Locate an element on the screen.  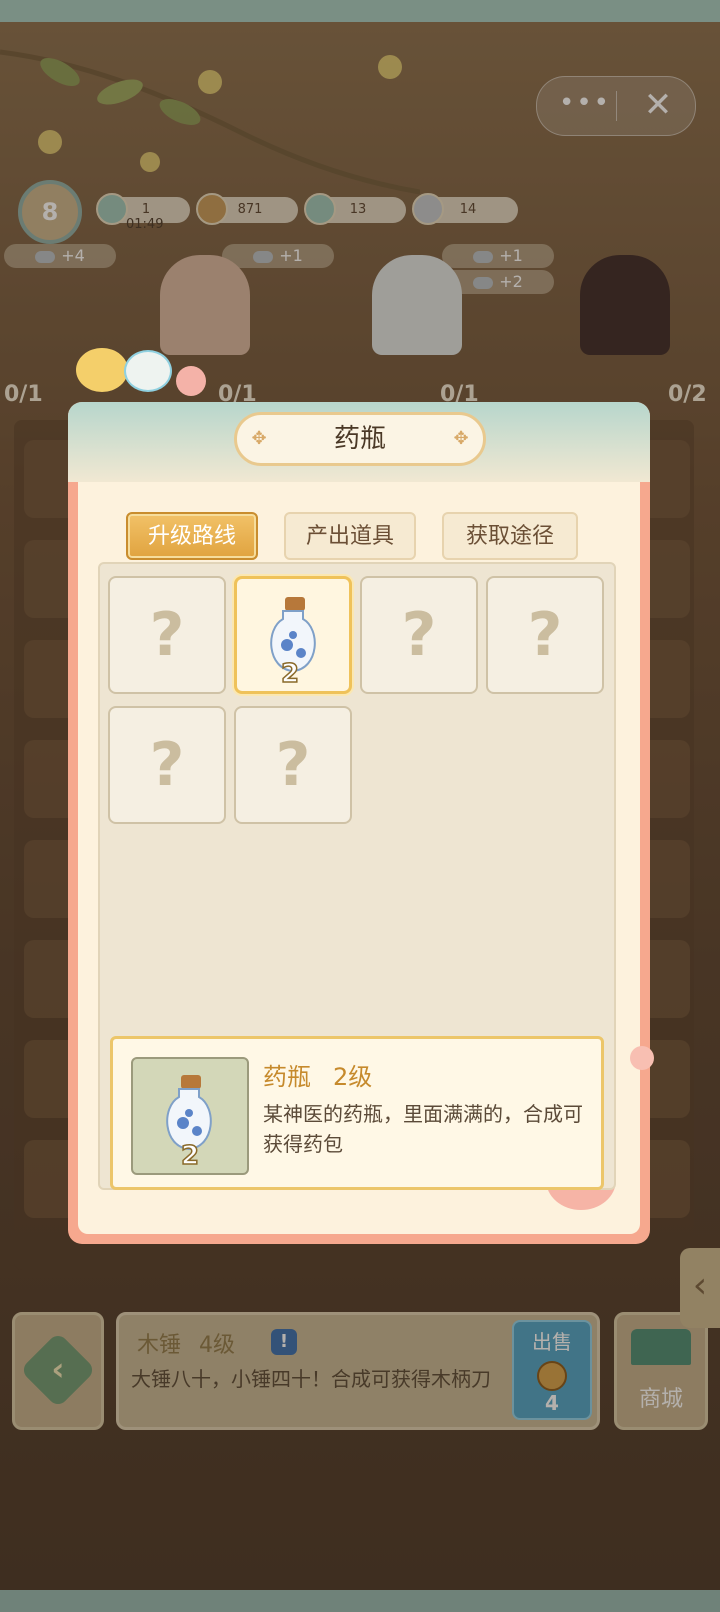
item-thumbnail: 2 is located at coordinates (190, 1116).